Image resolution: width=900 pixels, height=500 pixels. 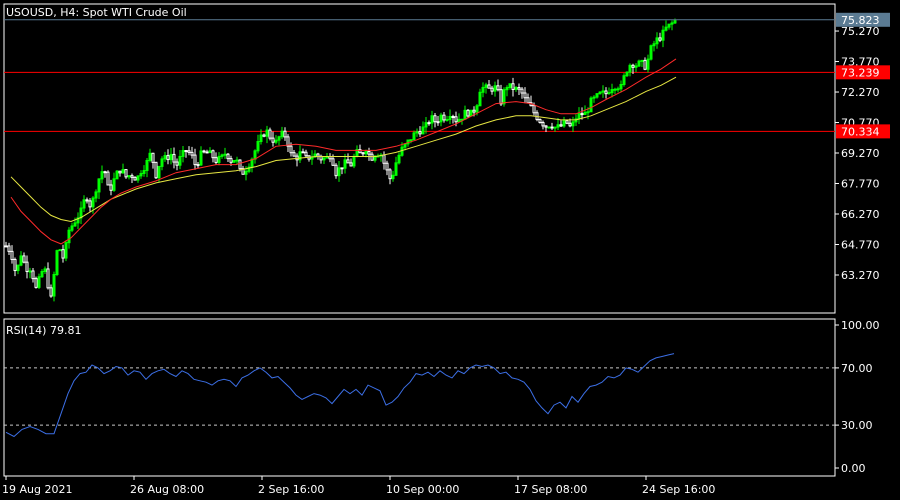 What do you see at coordinates (860, 20) in the screenshot?
I see `current-price-label: 75.823` at bounding box center [860, 20].